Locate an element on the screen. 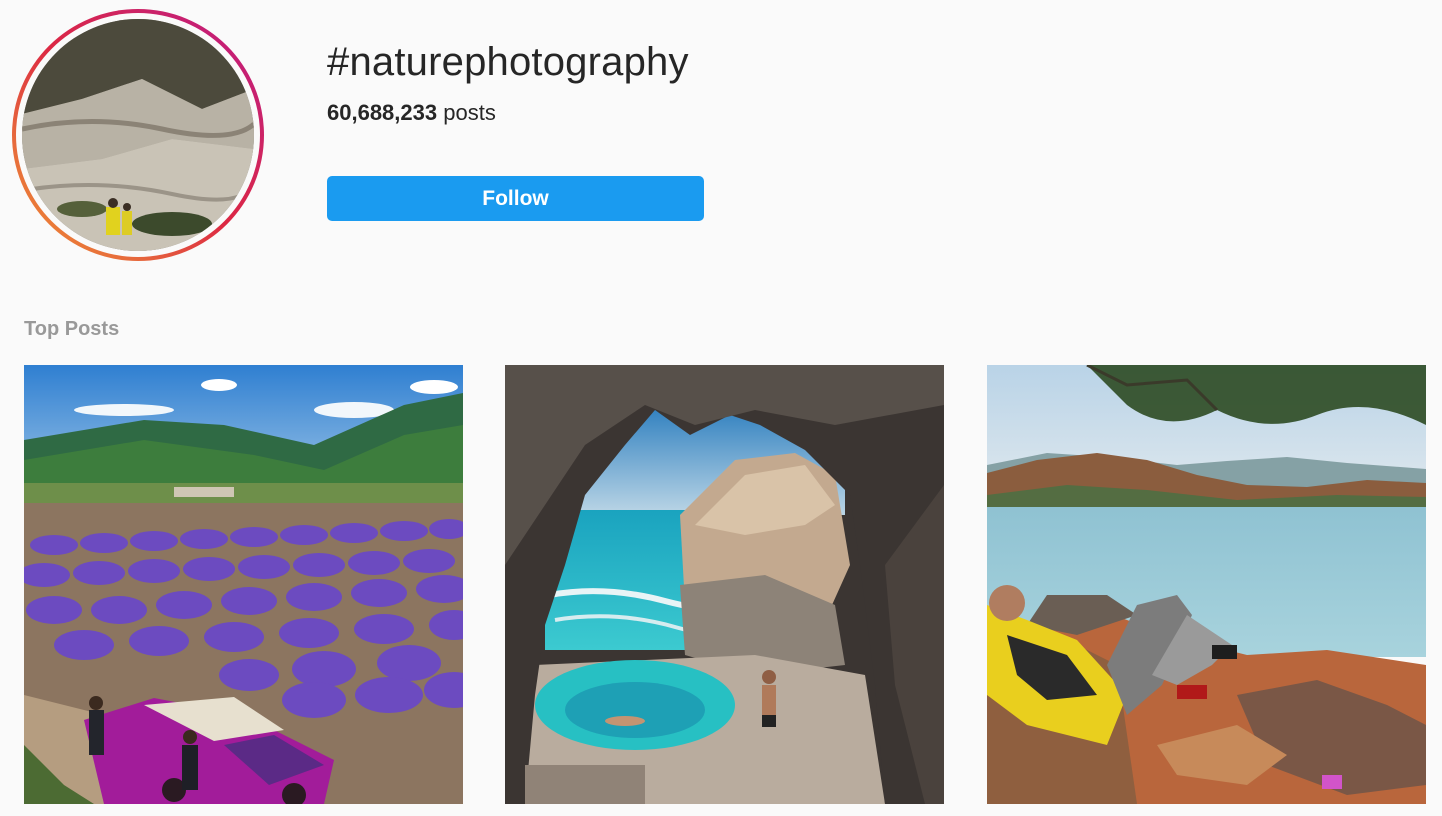 Image resolution: width=1442 pixels, height=816 pixels. hashtag-avatar-ring is located at coordinates (138, 135).